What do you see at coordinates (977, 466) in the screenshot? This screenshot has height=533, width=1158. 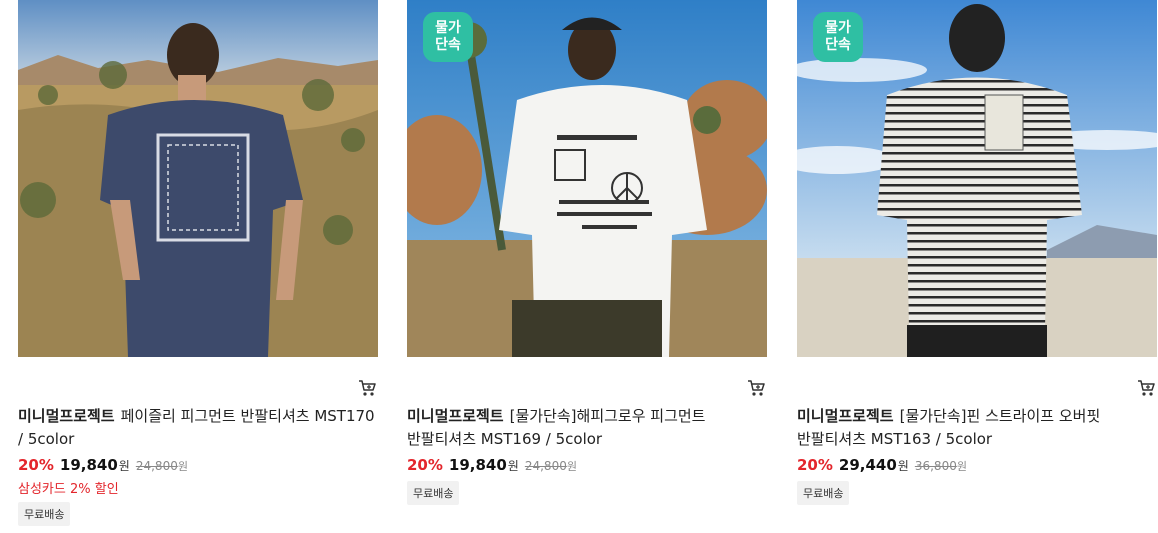 I see `price-row: 20% 29,440원 36,800원` at bounding box center [977, 466].